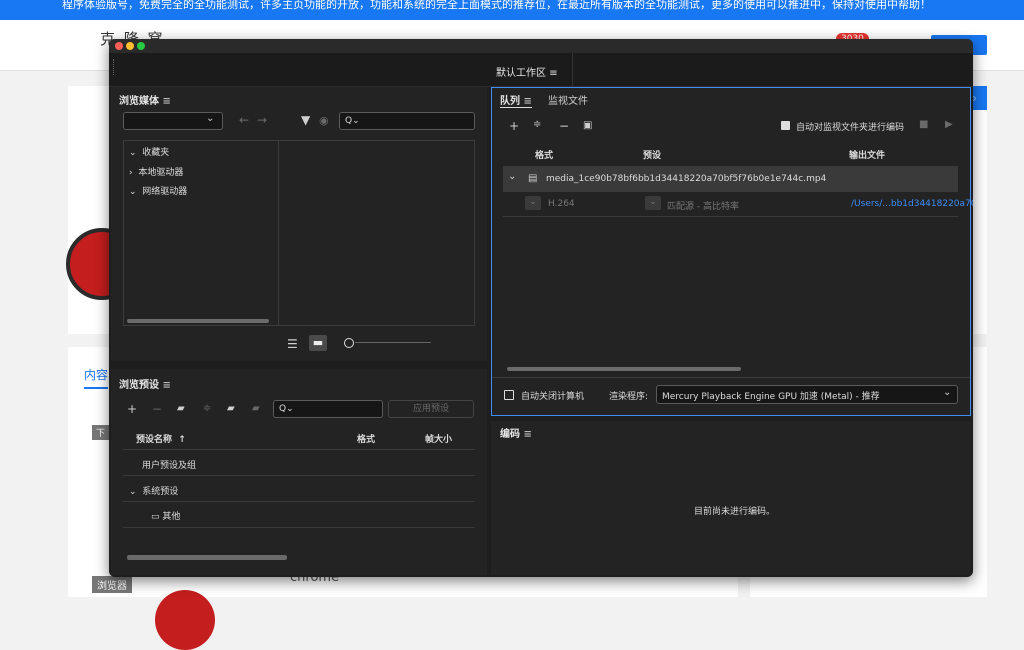  Describe the element at coordinates (653, 203) in the screenshot. I see `preset-dropdown: ⌄` at that location.